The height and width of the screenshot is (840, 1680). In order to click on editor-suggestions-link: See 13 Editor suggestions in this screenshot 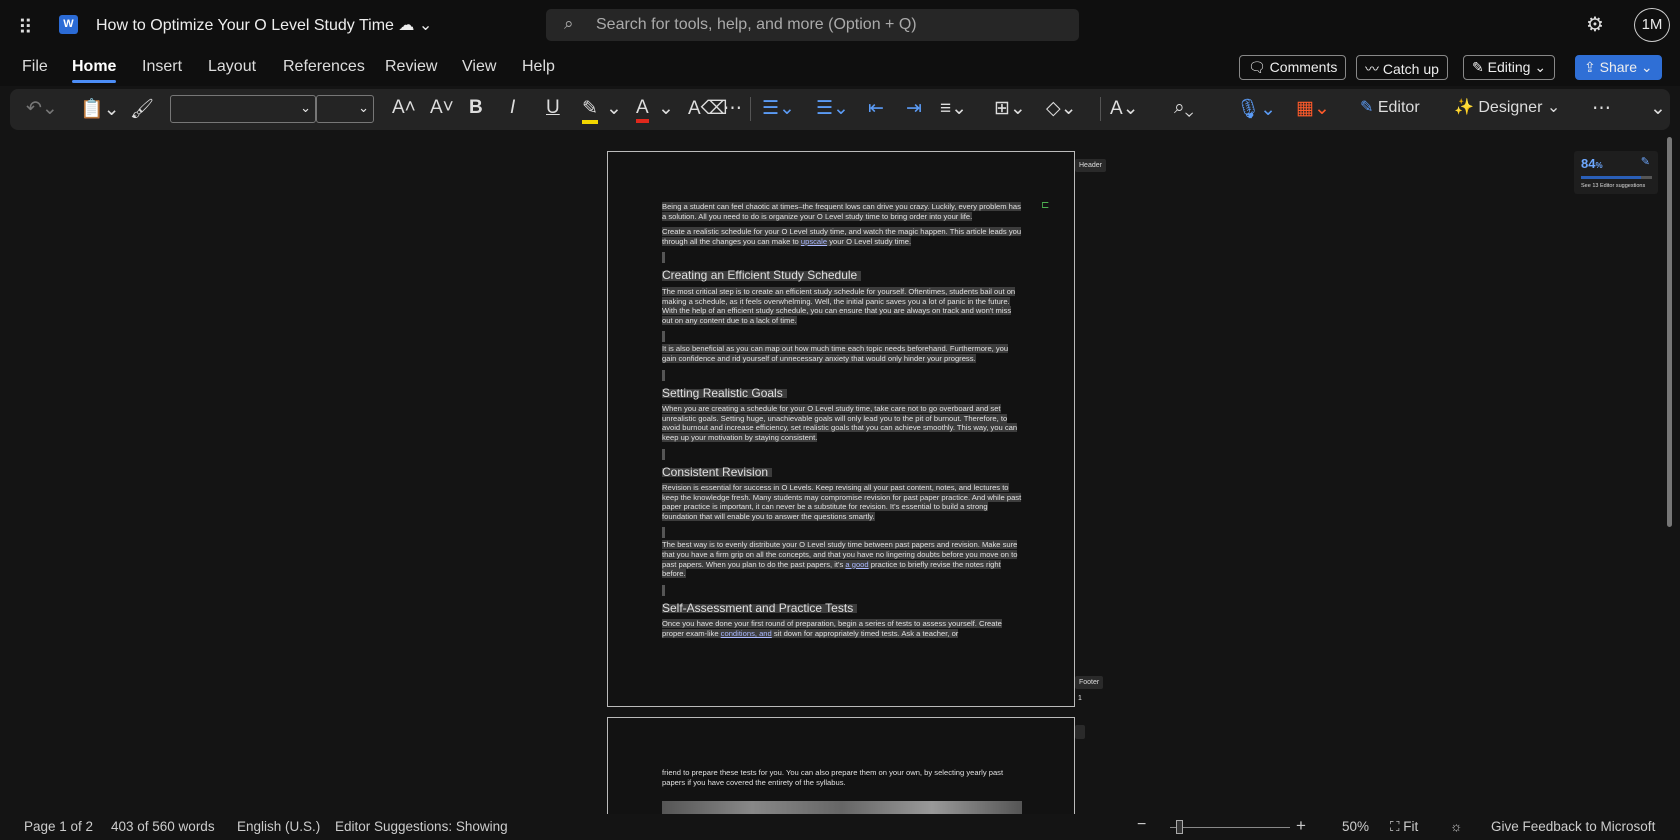, I will do `click(1613, 186)`.